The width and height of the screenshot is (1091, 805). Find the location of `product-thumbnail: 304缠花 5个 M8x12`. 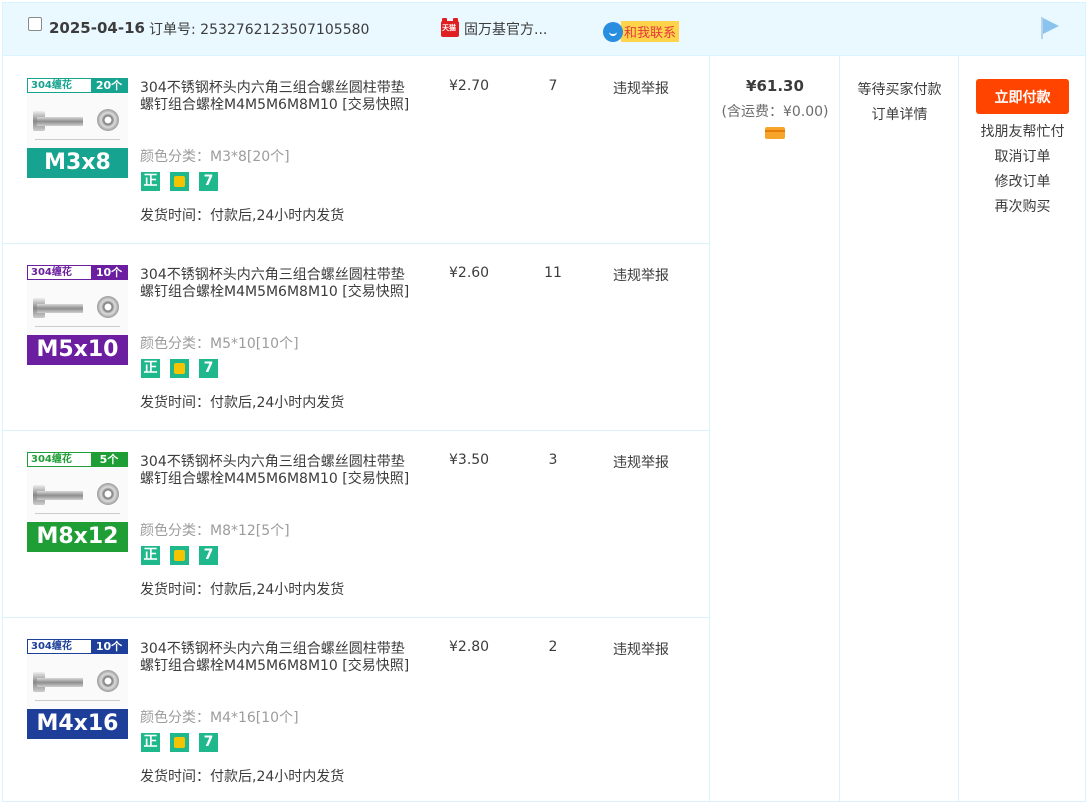

product-thumbnail: 304缠花 5个 M8x12 is located at coordinates (77, 502).